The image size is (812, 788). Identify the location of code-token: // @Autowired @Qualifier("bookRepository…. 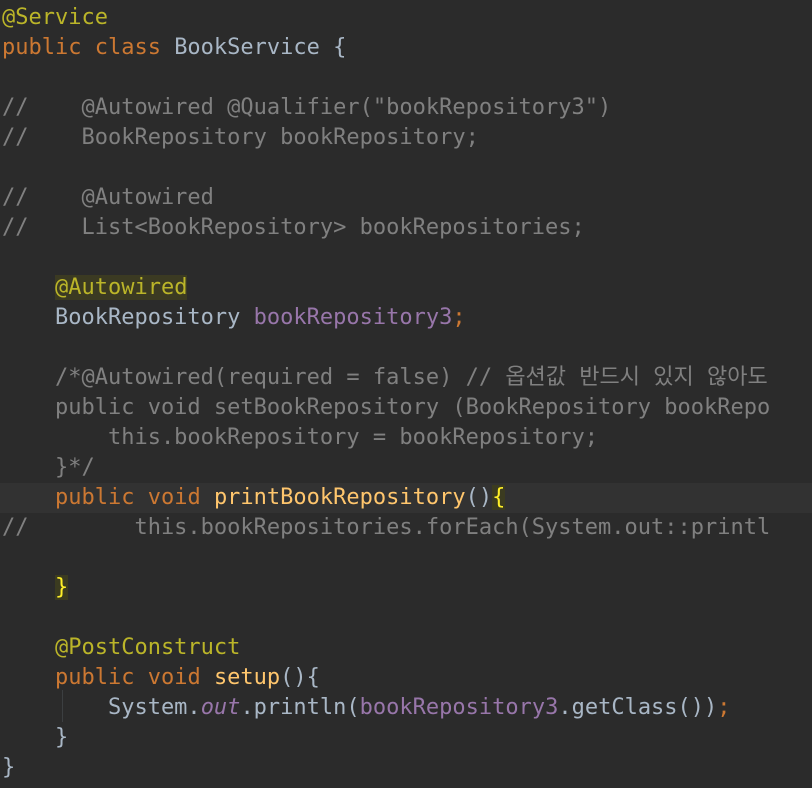
(307, 107).